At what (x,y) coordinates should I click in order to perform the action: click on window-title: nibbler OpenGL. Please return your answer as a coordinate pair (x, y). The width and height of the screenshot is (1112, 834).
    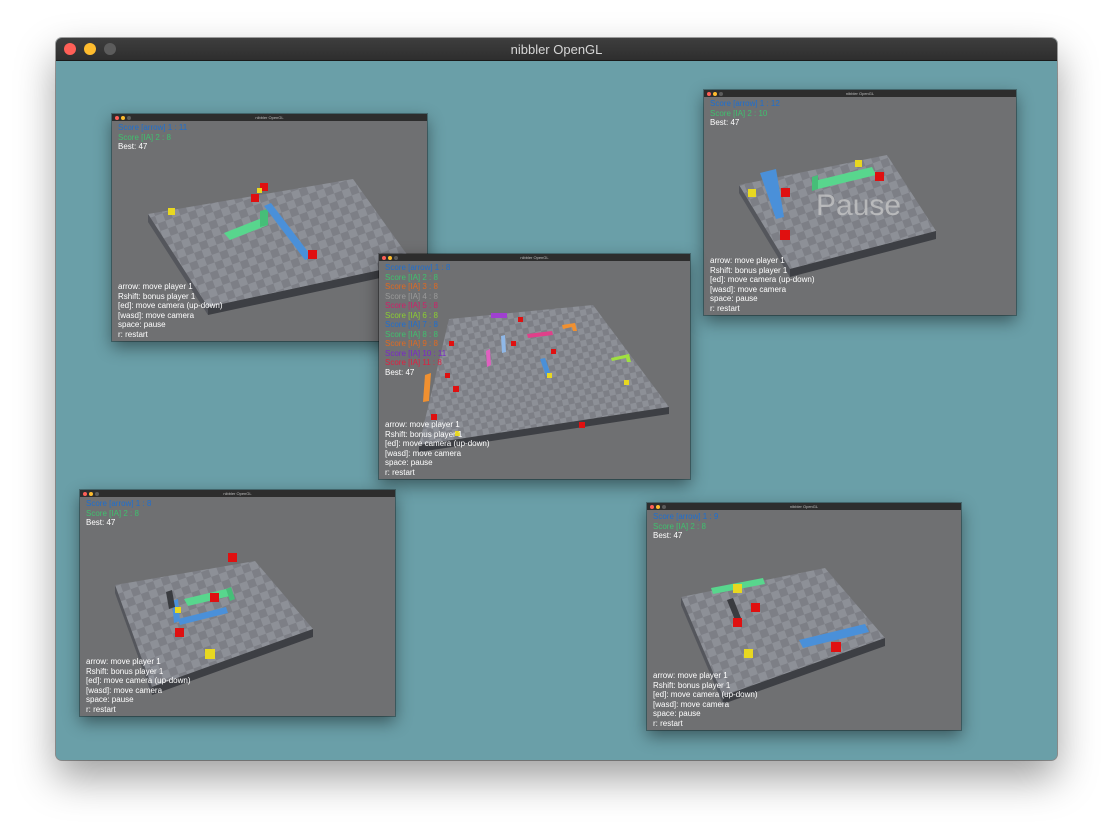
    Looking at the image, I should click on (556, 49).